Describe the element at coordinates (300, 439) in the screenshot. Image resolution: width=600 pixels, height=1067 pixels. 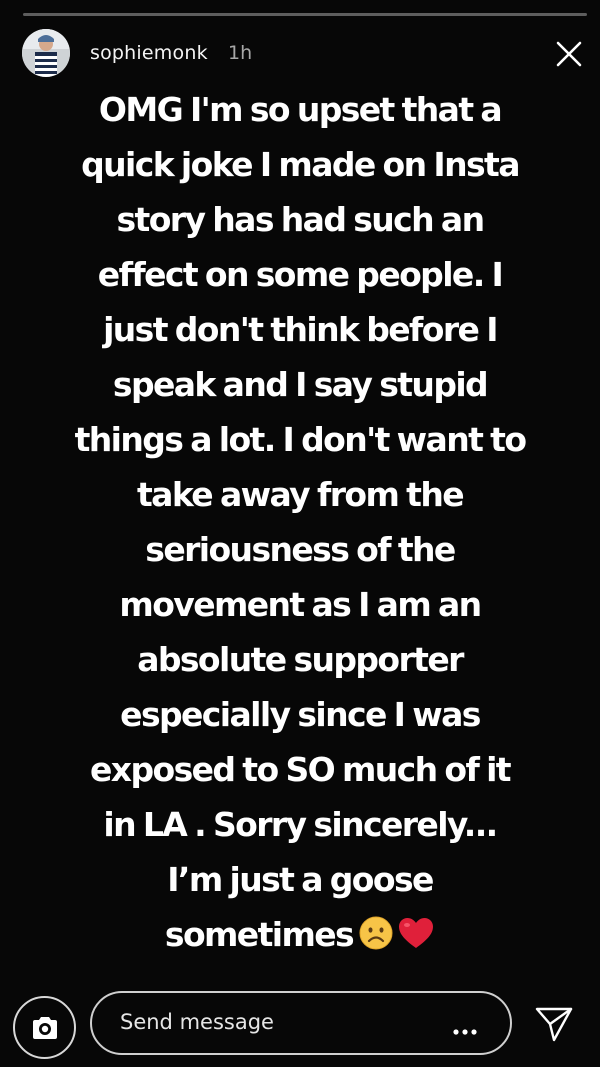
I see `story-text-line: things a lot. I don't want to` at that location.